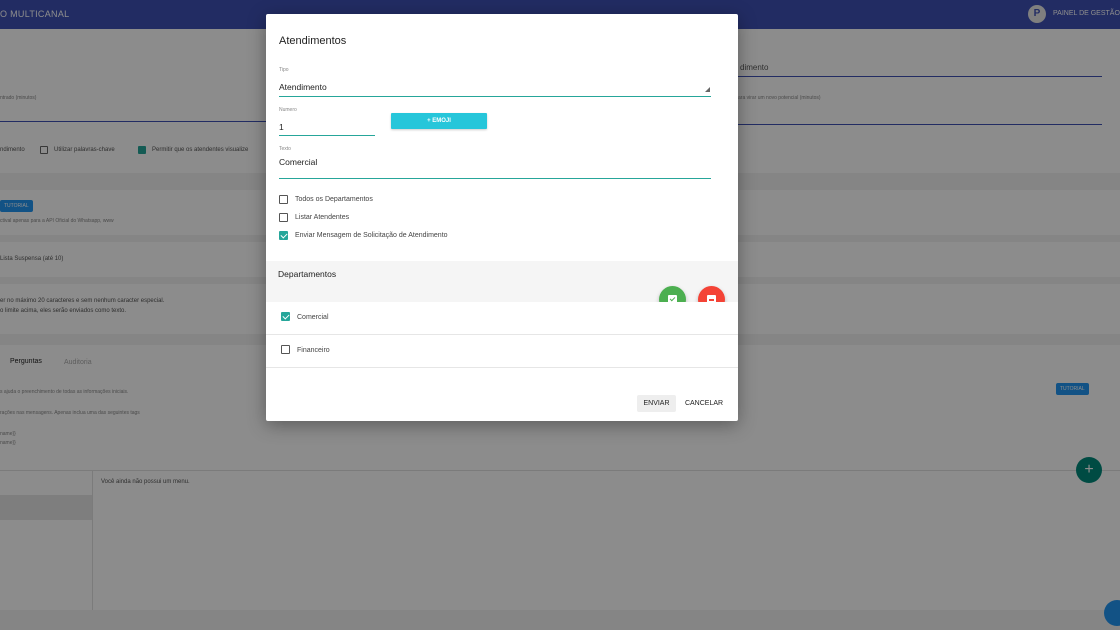 The image size is (1120, 630). Describe the element at coordinates (656, 403) in the screenshot. I see `enviar-button: ENVIAR` at that location.